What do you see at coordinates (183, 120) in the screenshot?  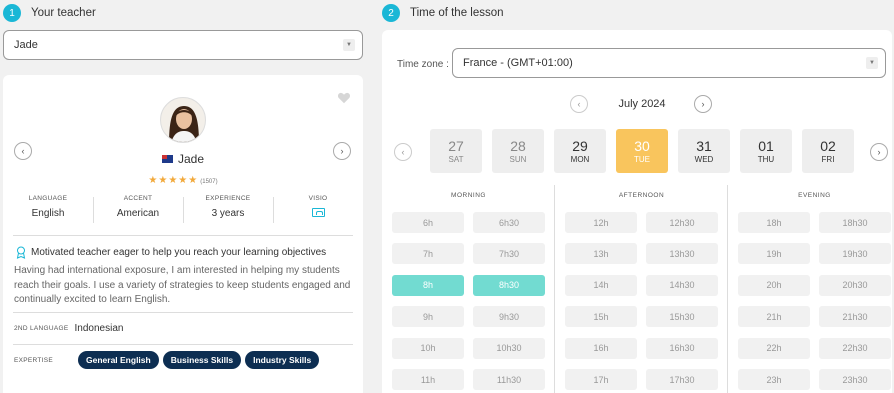 I see `avatar` at bounding box center [183, 120].